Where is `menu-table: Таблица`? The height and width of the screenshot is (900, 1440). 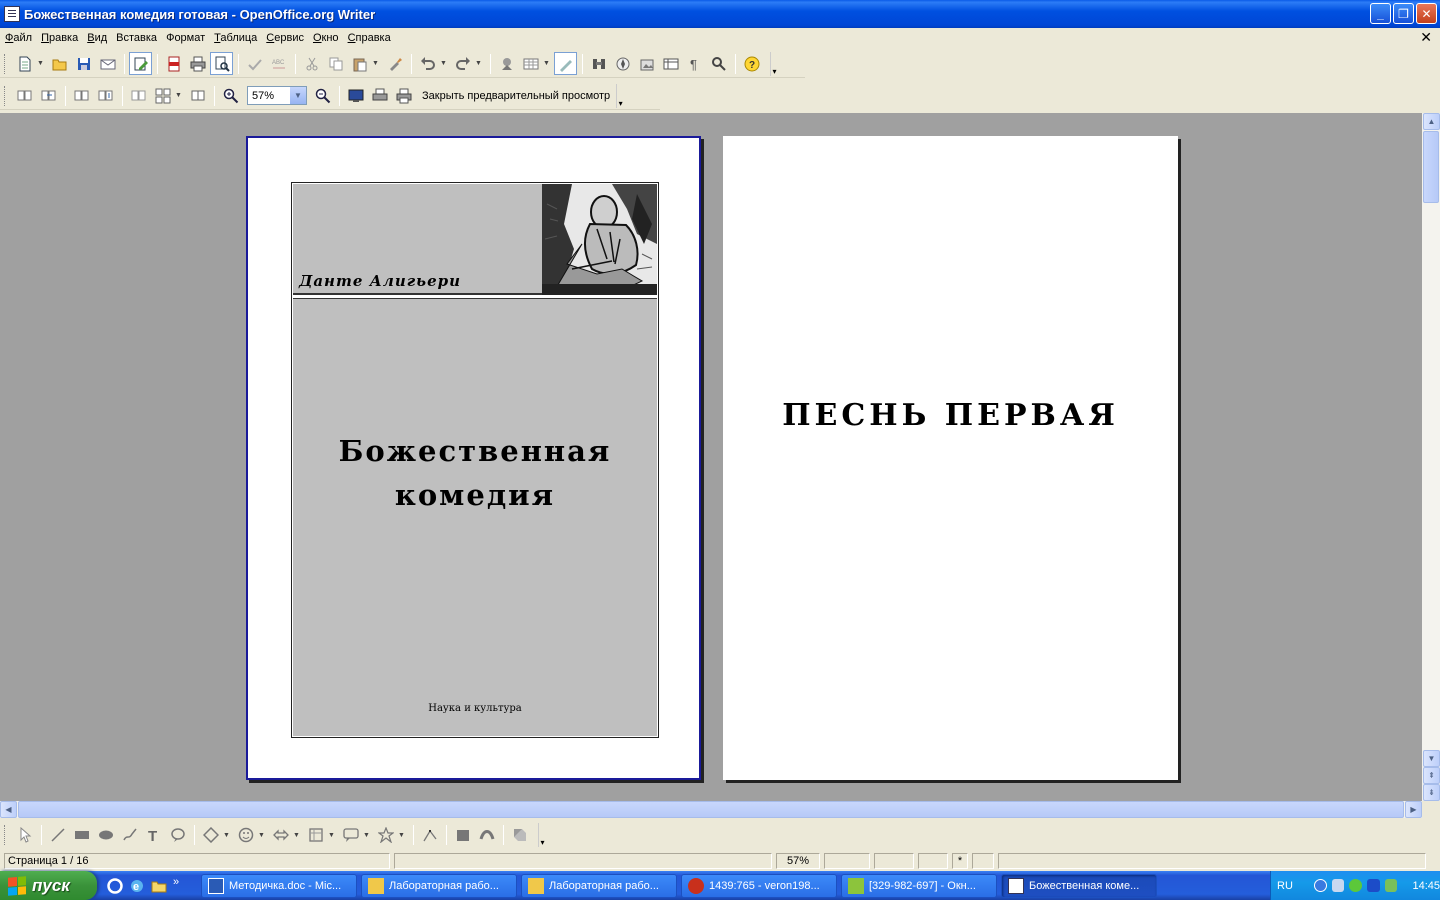 menu-table: Таблица is located at coordinates (235, 38).